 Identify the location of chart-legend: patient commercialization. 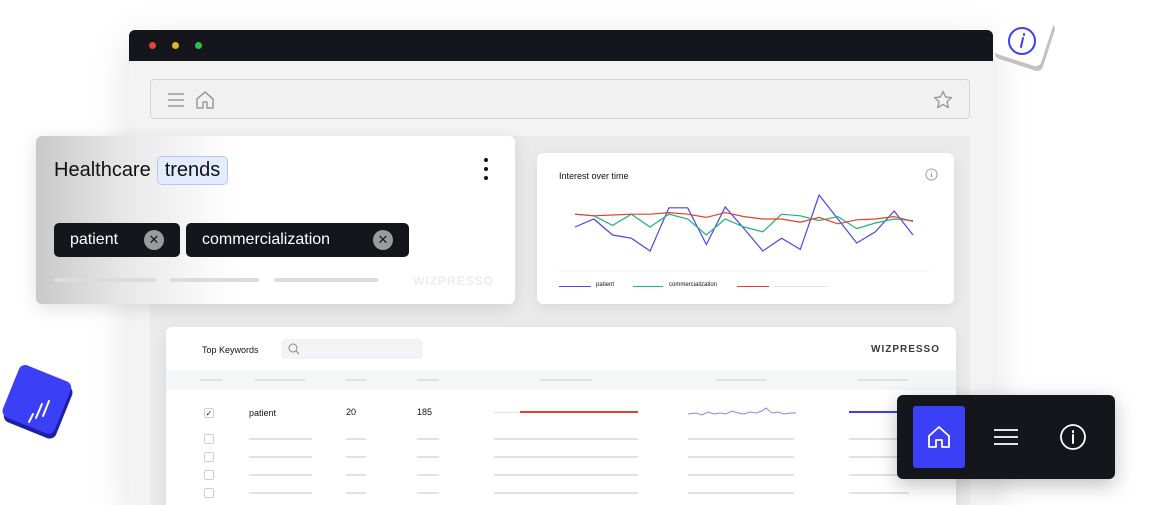
(744, 287).